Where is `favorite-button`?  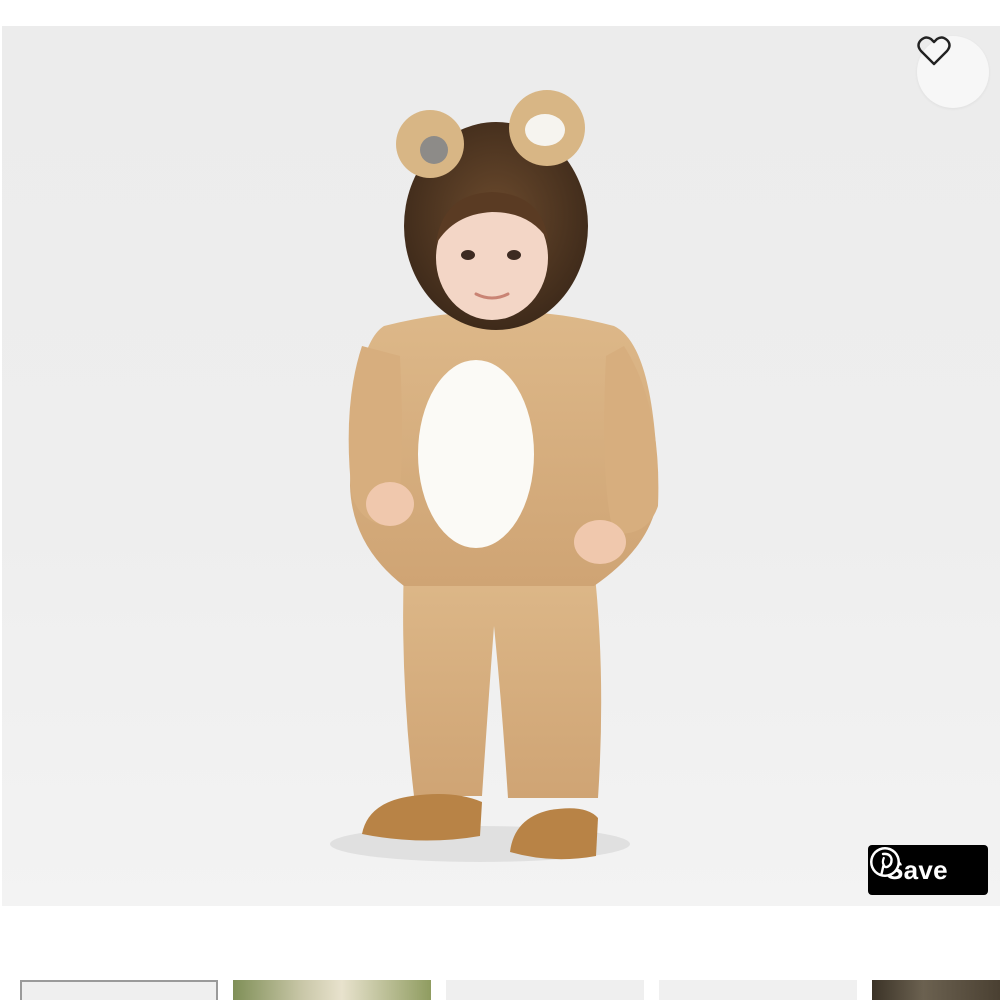 favorite-button is located at coordinates (953, 72).